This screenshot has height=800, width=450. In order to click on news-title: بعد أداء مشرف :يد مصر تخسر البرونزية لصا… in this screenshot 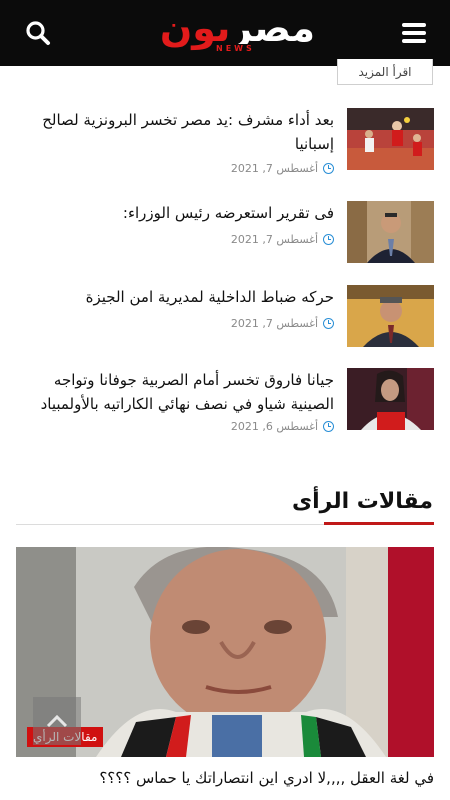, I will do `click(175, 132)`.